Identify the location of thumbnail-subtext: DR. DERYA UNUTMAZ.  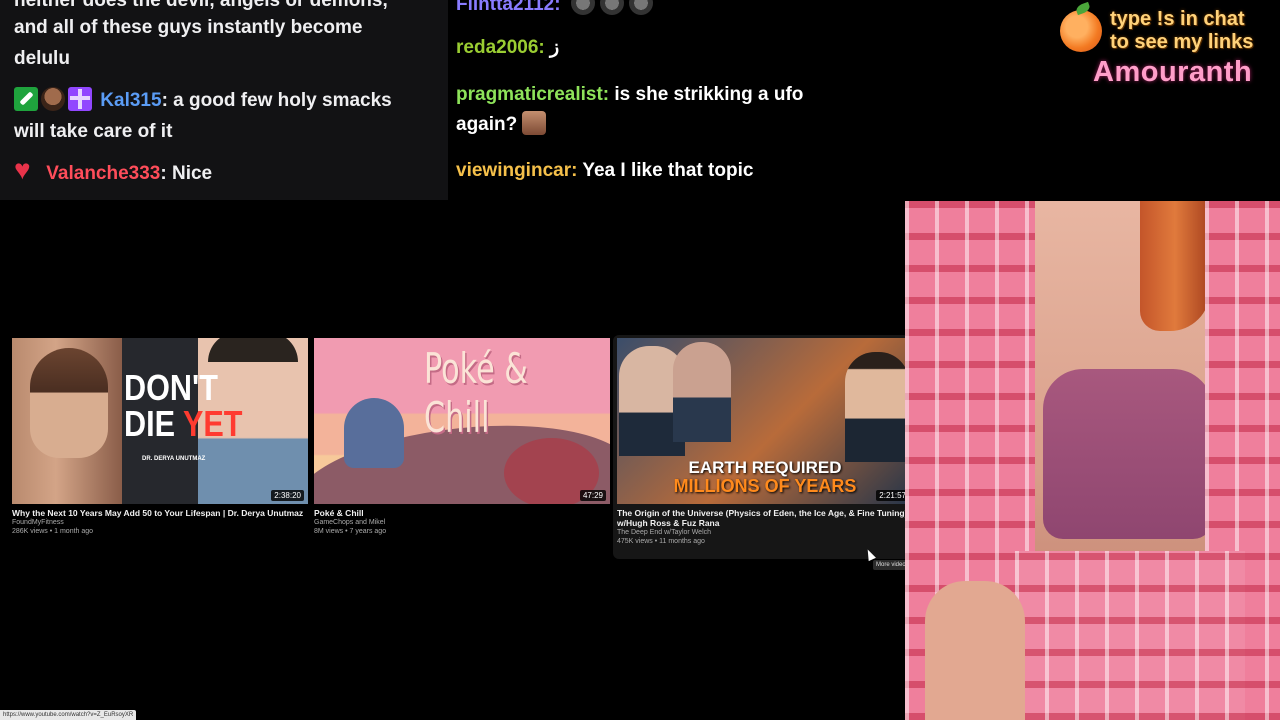
(174, 459).